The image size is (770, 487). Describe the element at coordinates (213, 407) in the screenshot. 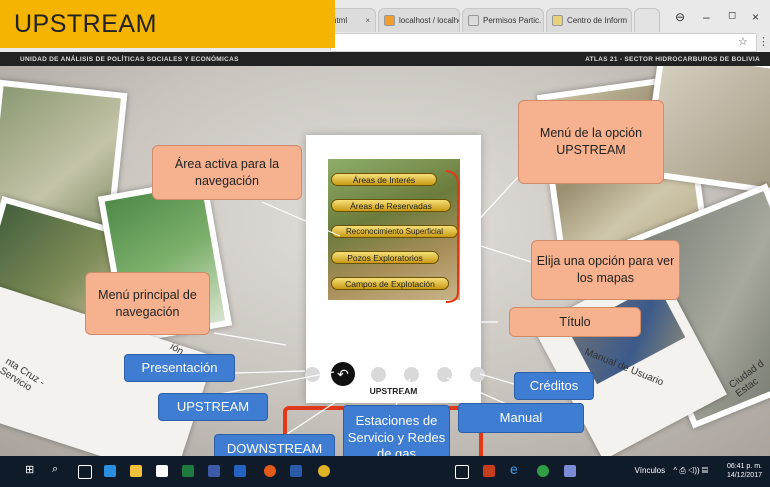

I see `label-upstream: UPSTREAM` at that location.